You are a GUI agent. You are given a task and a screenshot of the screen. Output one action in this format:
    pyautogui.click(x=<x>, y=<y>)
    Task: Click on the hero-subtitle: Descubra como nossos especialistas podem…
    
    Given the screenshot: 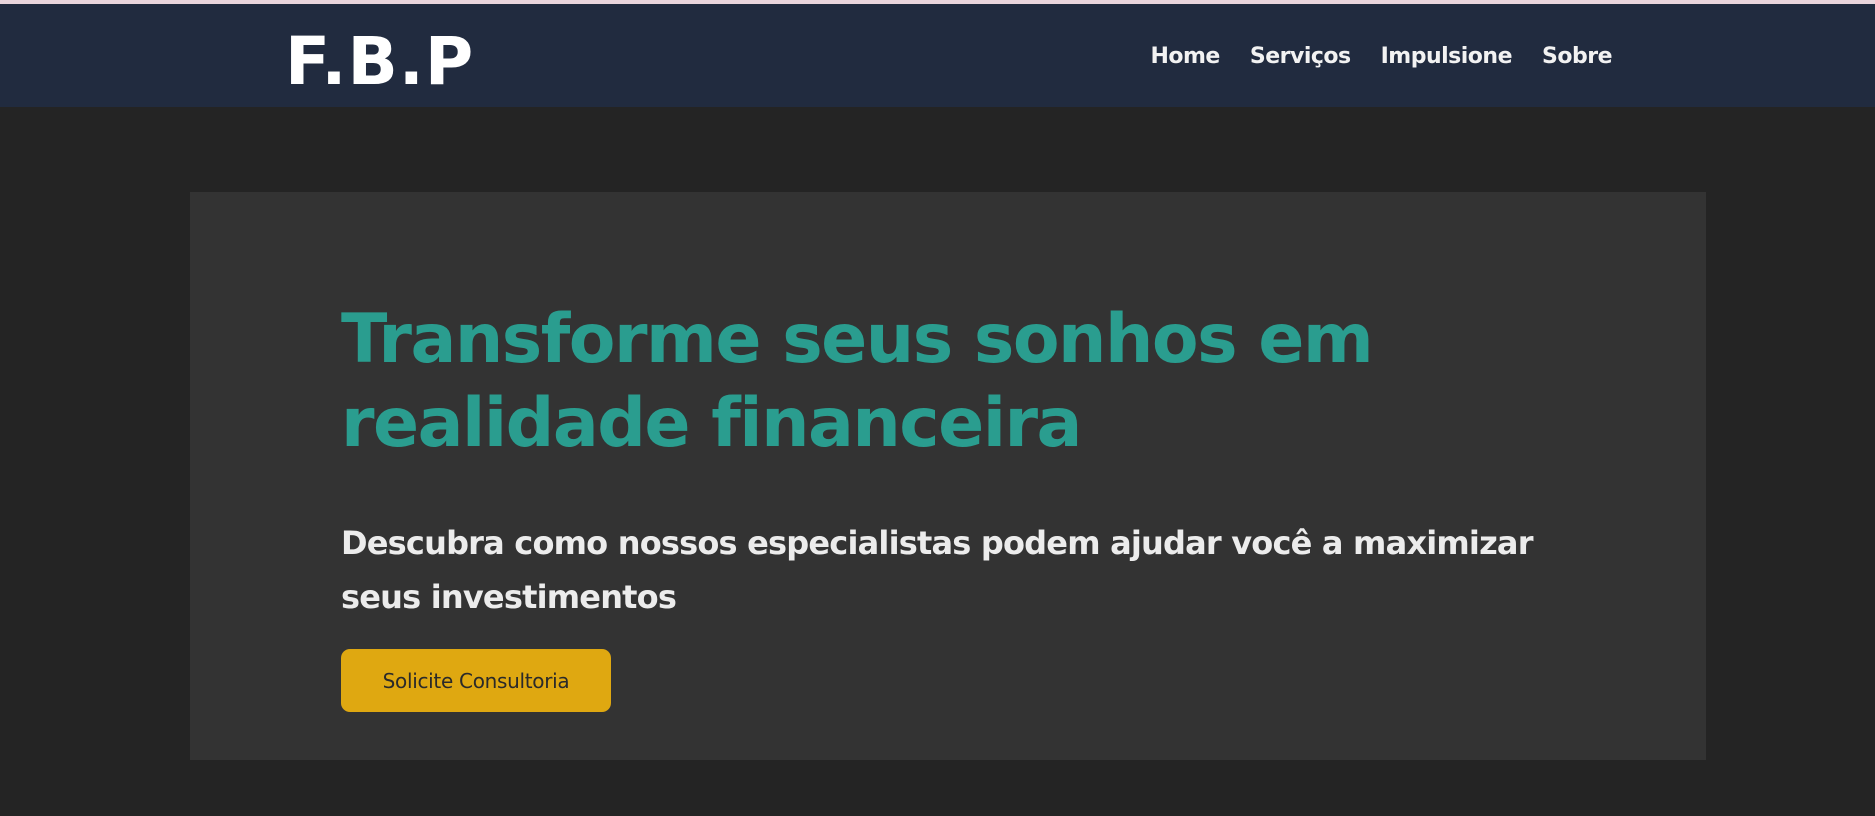 What is the action you would take?
    pyautogui.click(x=937, y=570)
    